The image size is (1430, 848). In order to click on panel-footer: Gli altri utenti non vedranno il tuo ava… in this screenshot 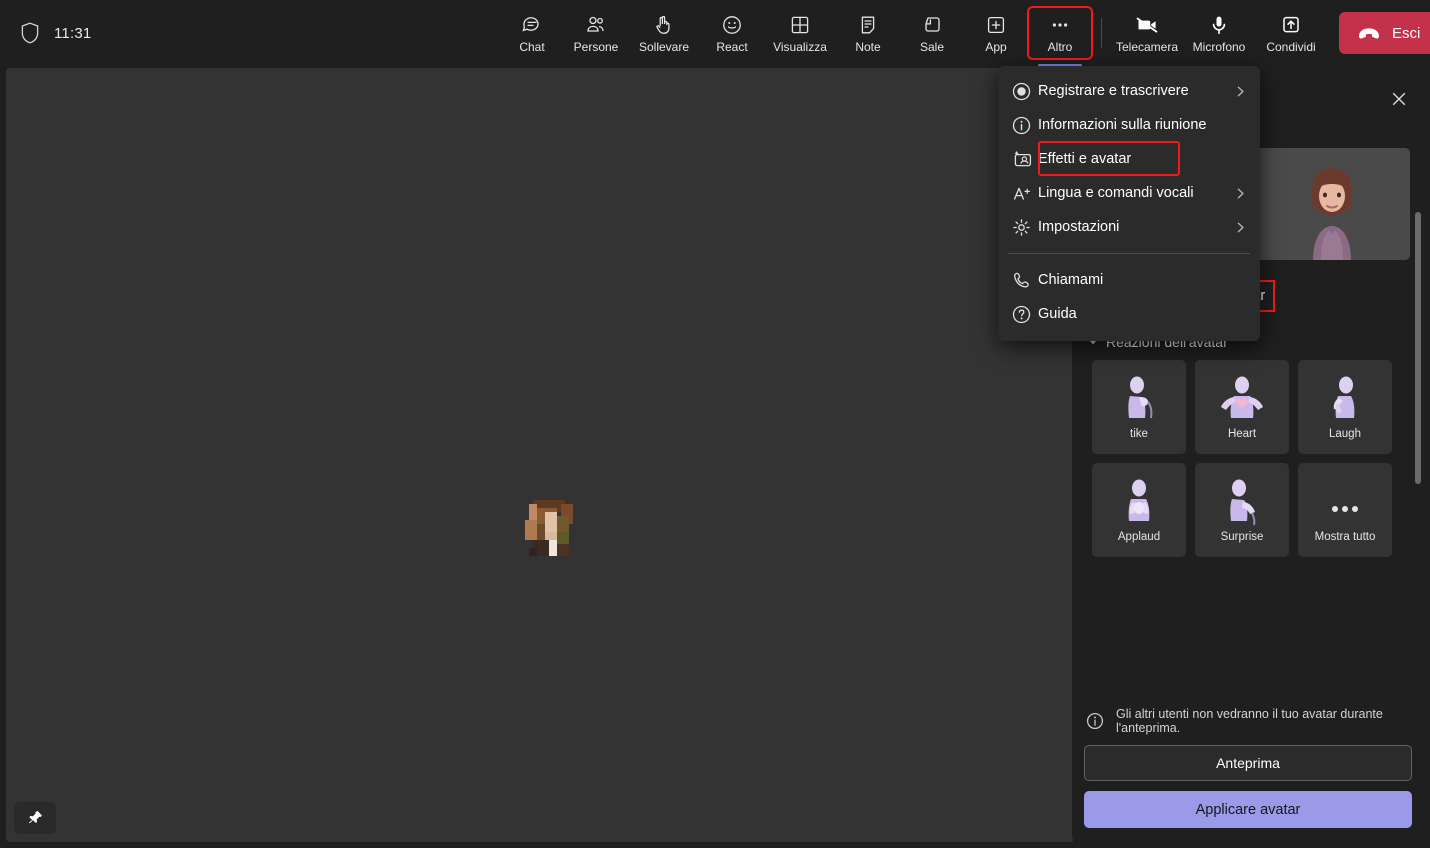, I will do `click(1248, 769)`.